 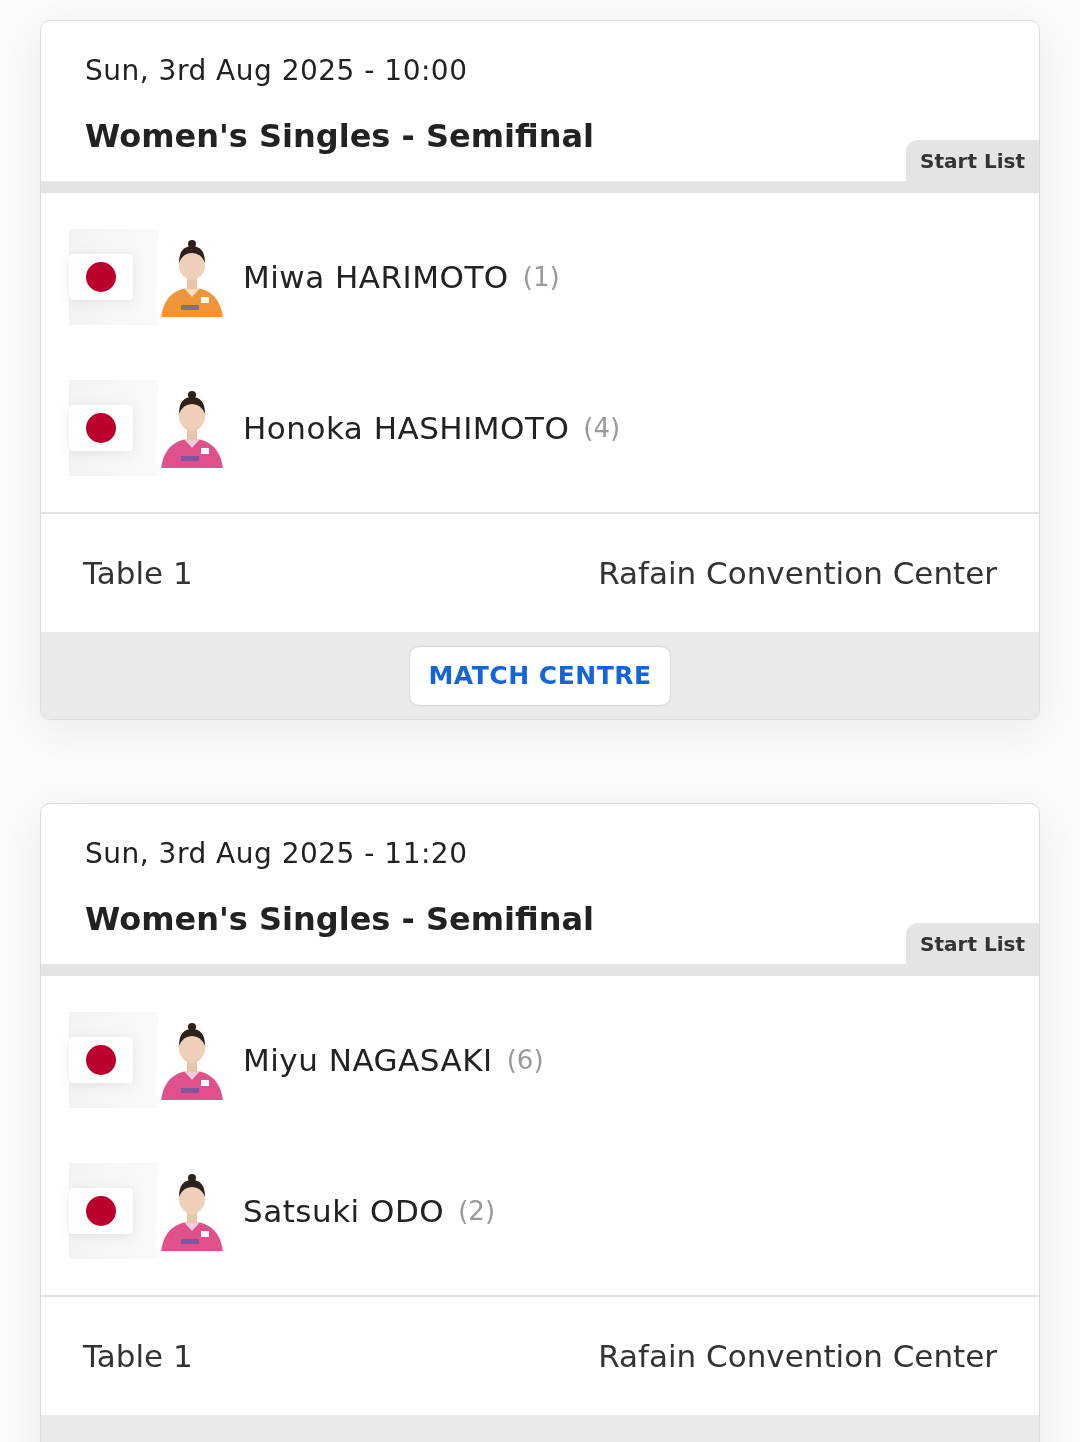 I want to click on player-name: Honoka HASHIMOTO, so click(x=406, y=428).